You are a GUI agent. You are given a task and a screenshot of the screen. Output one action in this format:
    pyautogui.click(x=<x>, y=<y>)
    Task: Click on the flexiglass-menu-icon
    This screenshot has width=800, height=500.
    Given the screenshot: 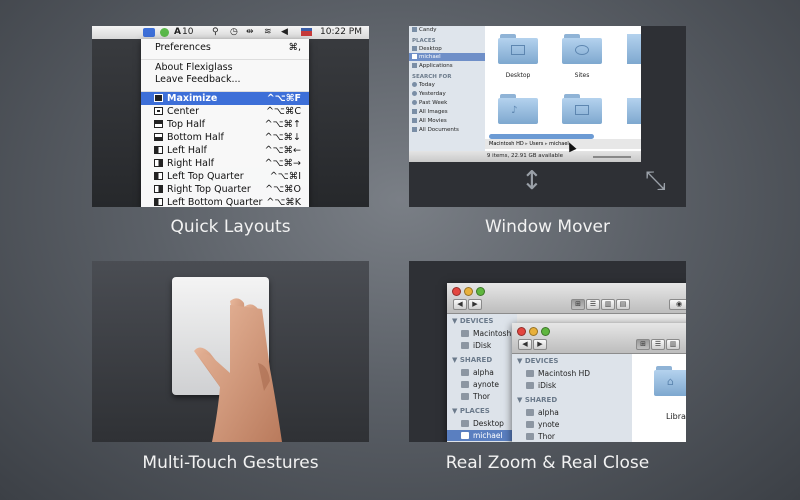 What is the action you would take?
    pyautogui.click(x=149, y=32)
    